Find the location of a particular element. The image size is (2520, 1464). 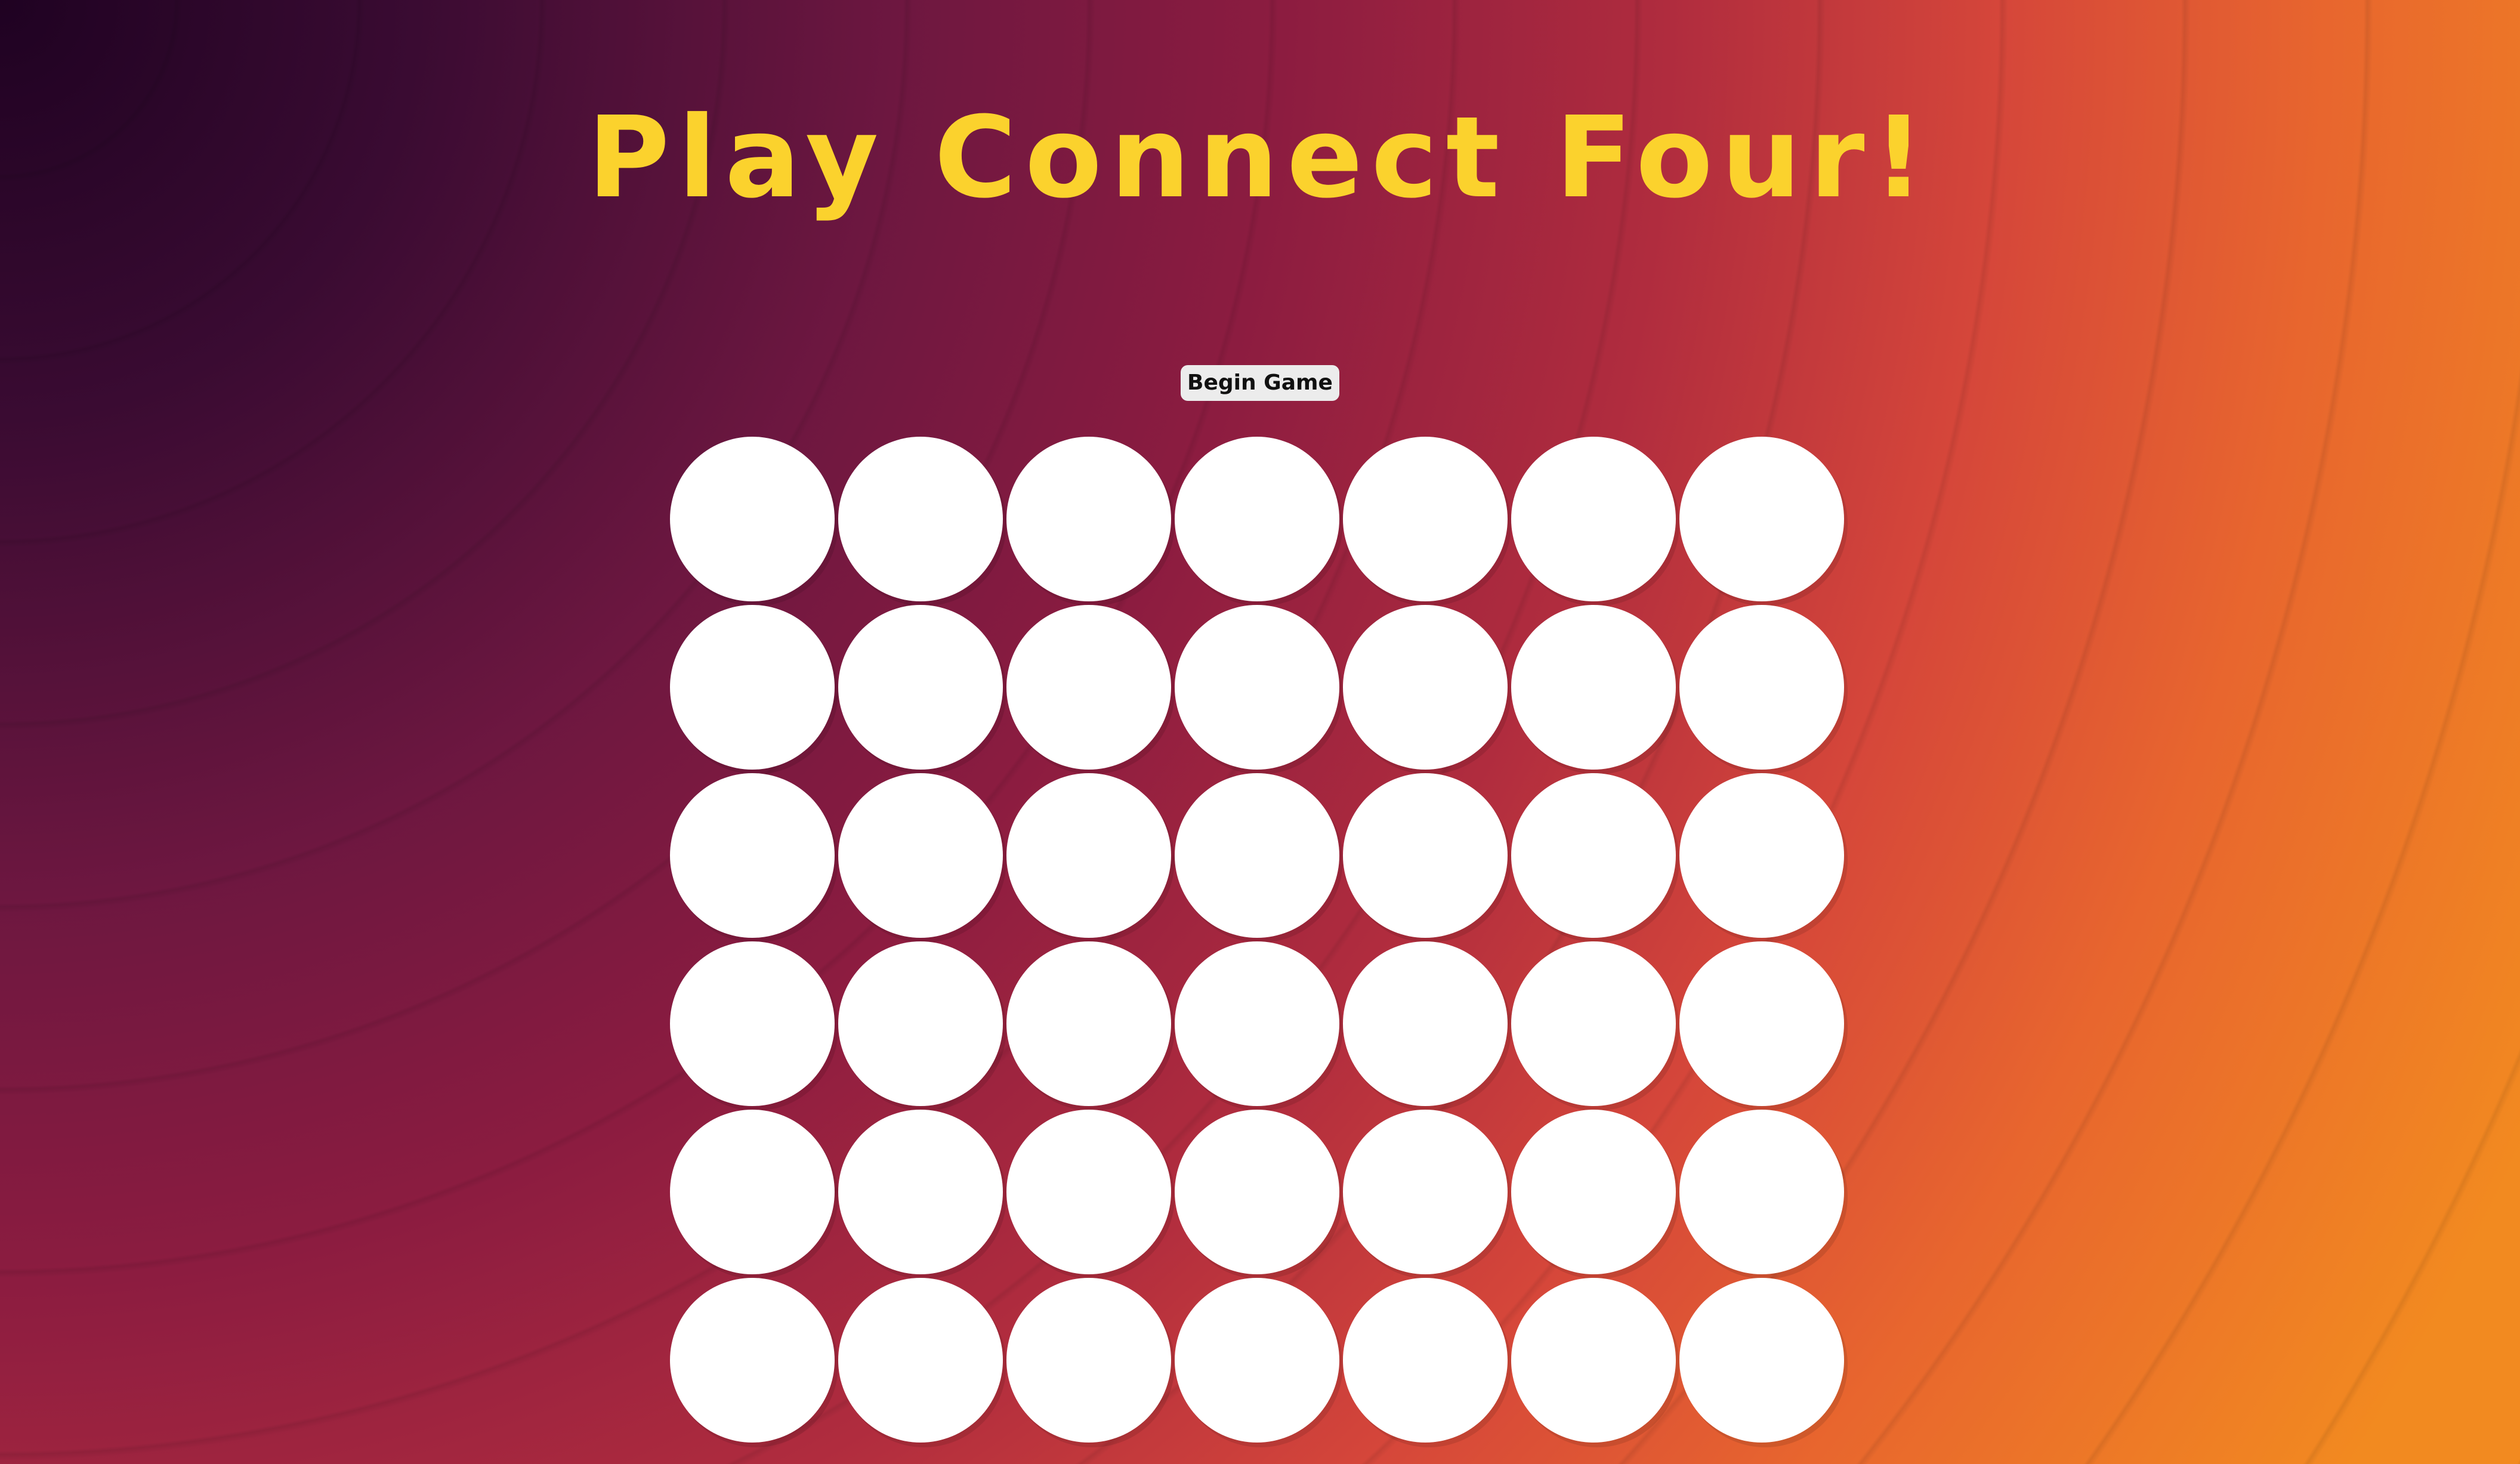

begin-game-button: Begin Game is located at coordinates (1260, 383).